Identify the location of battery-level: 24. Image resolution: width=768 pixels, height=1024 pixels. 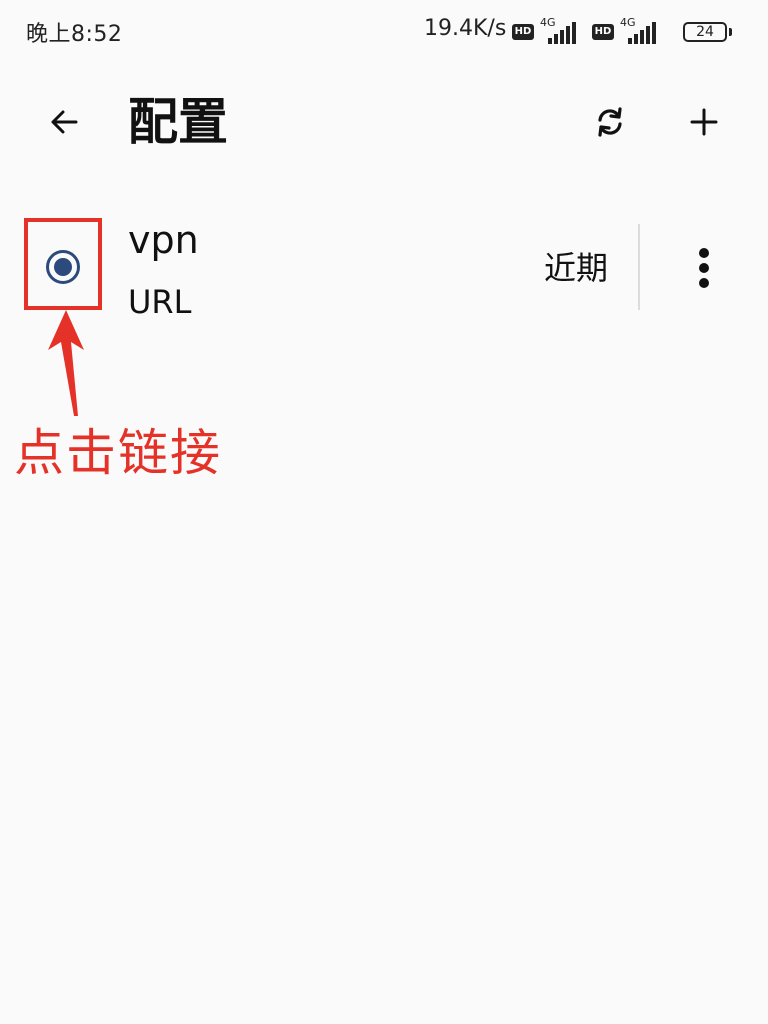
(705, 32).